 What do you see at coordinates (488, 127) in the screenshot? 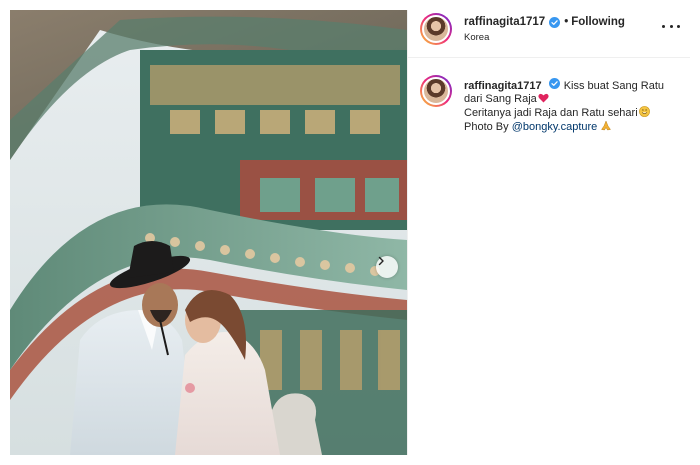
I see `caption-line-3-prefix: Photo By` at bounding box center [488, 127].